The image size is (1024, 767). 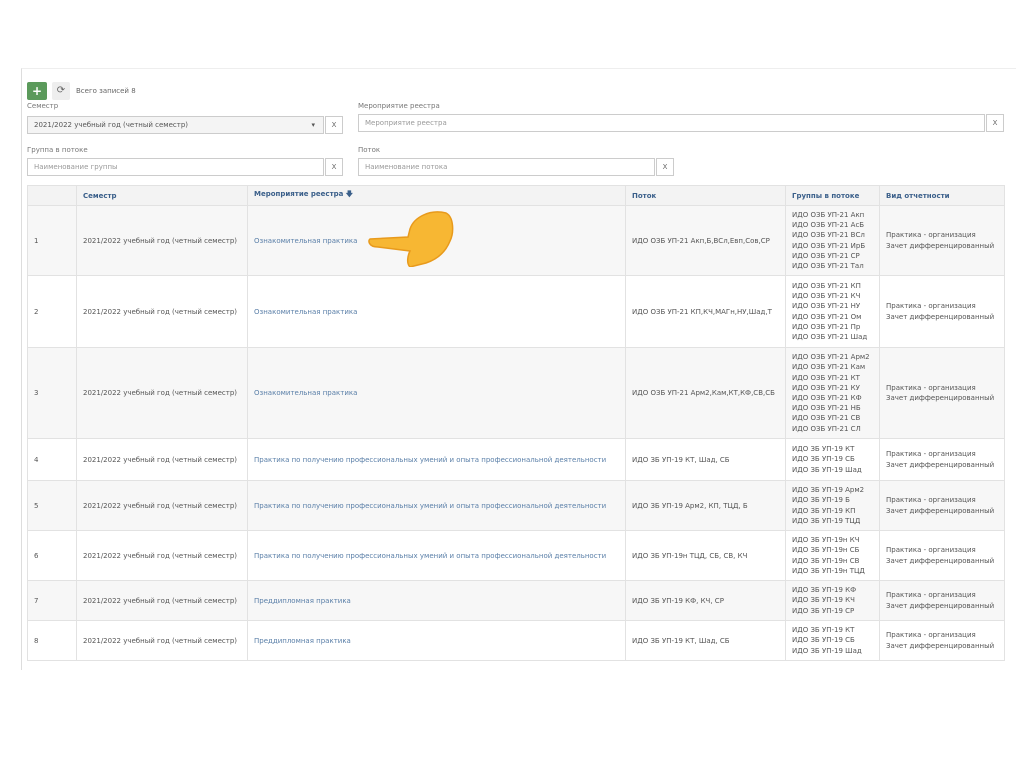 What do you see at coordinates (828, 235) in the screenshot?
I see `group-item: ИДО ОЗБ УП-21 ВСл` at bounding box center [828, 235].